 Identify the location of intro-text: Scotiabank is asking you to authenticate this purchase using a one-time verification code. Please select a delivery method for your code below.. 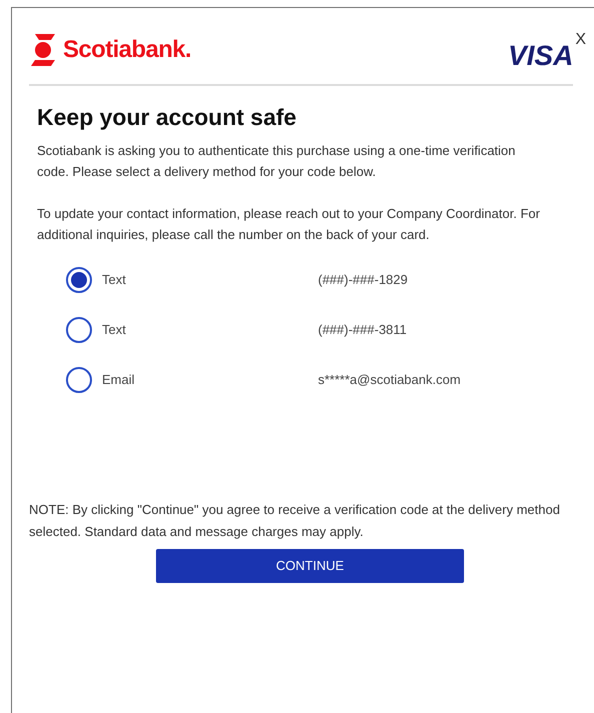
(276, 161).